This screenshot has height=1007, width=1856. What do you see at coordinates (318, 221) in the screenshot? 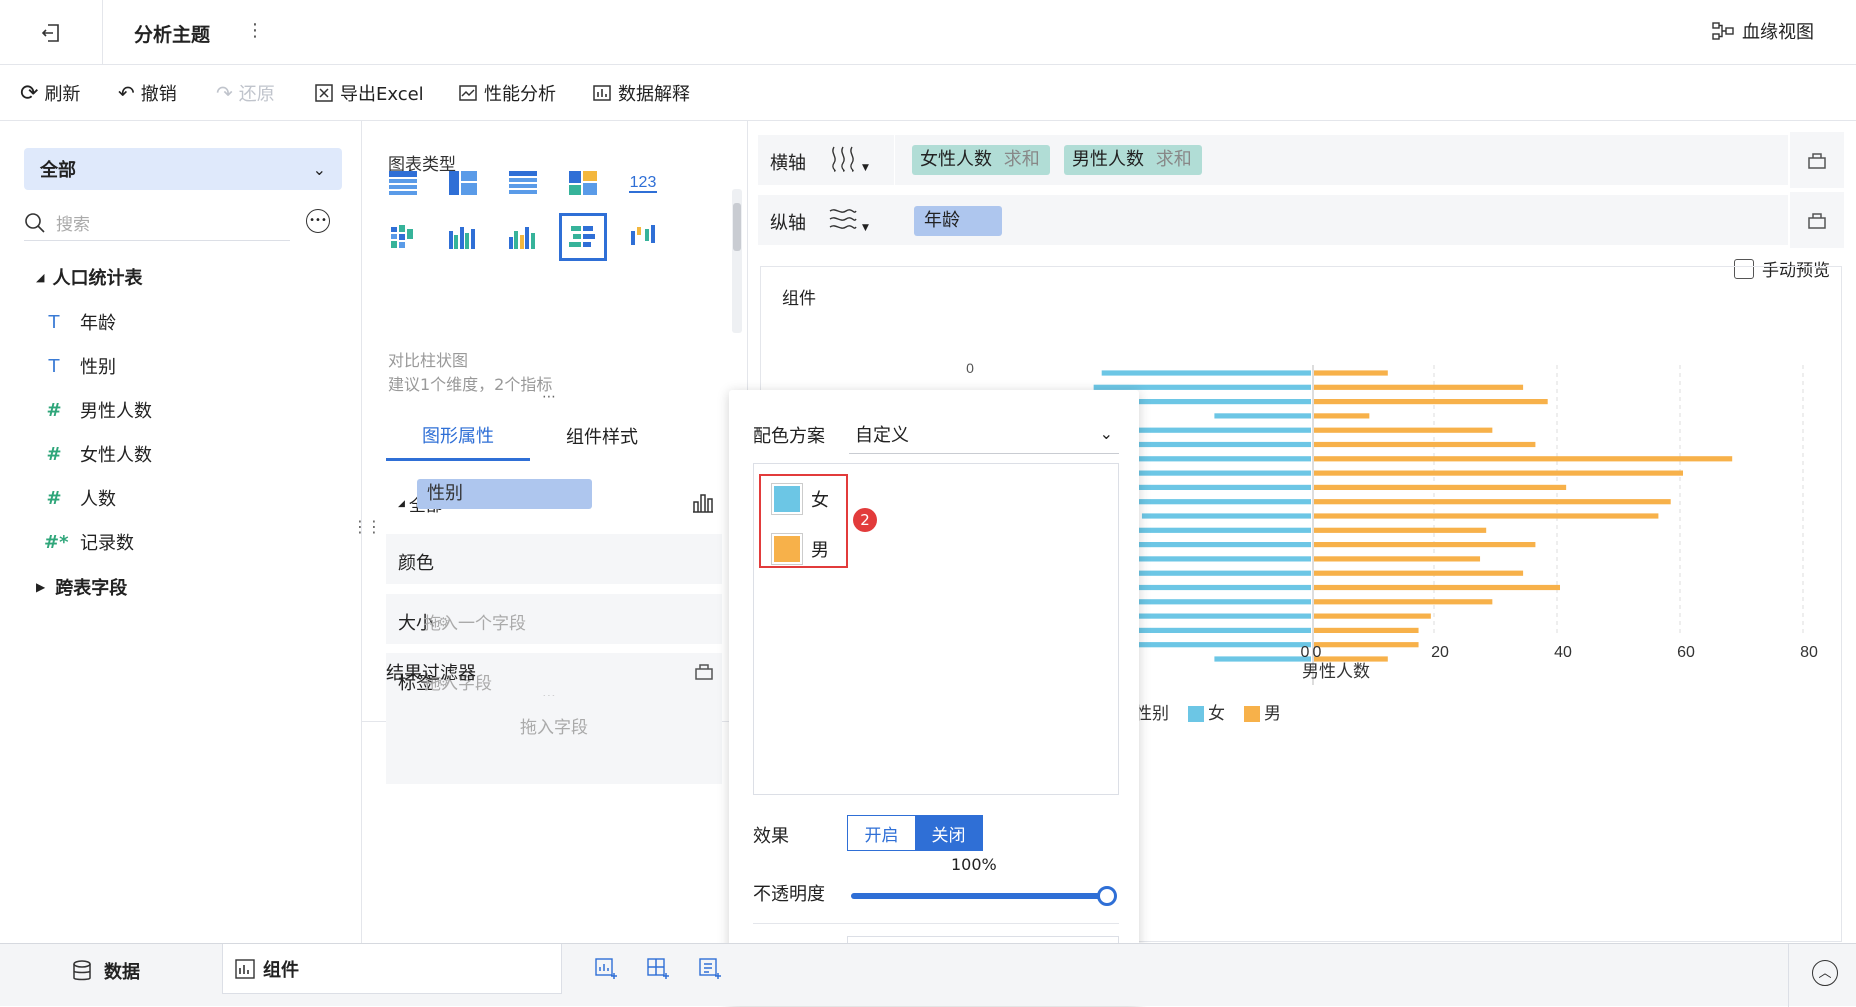
I see `more-options-button: •••` at bounding box center [318, 221].